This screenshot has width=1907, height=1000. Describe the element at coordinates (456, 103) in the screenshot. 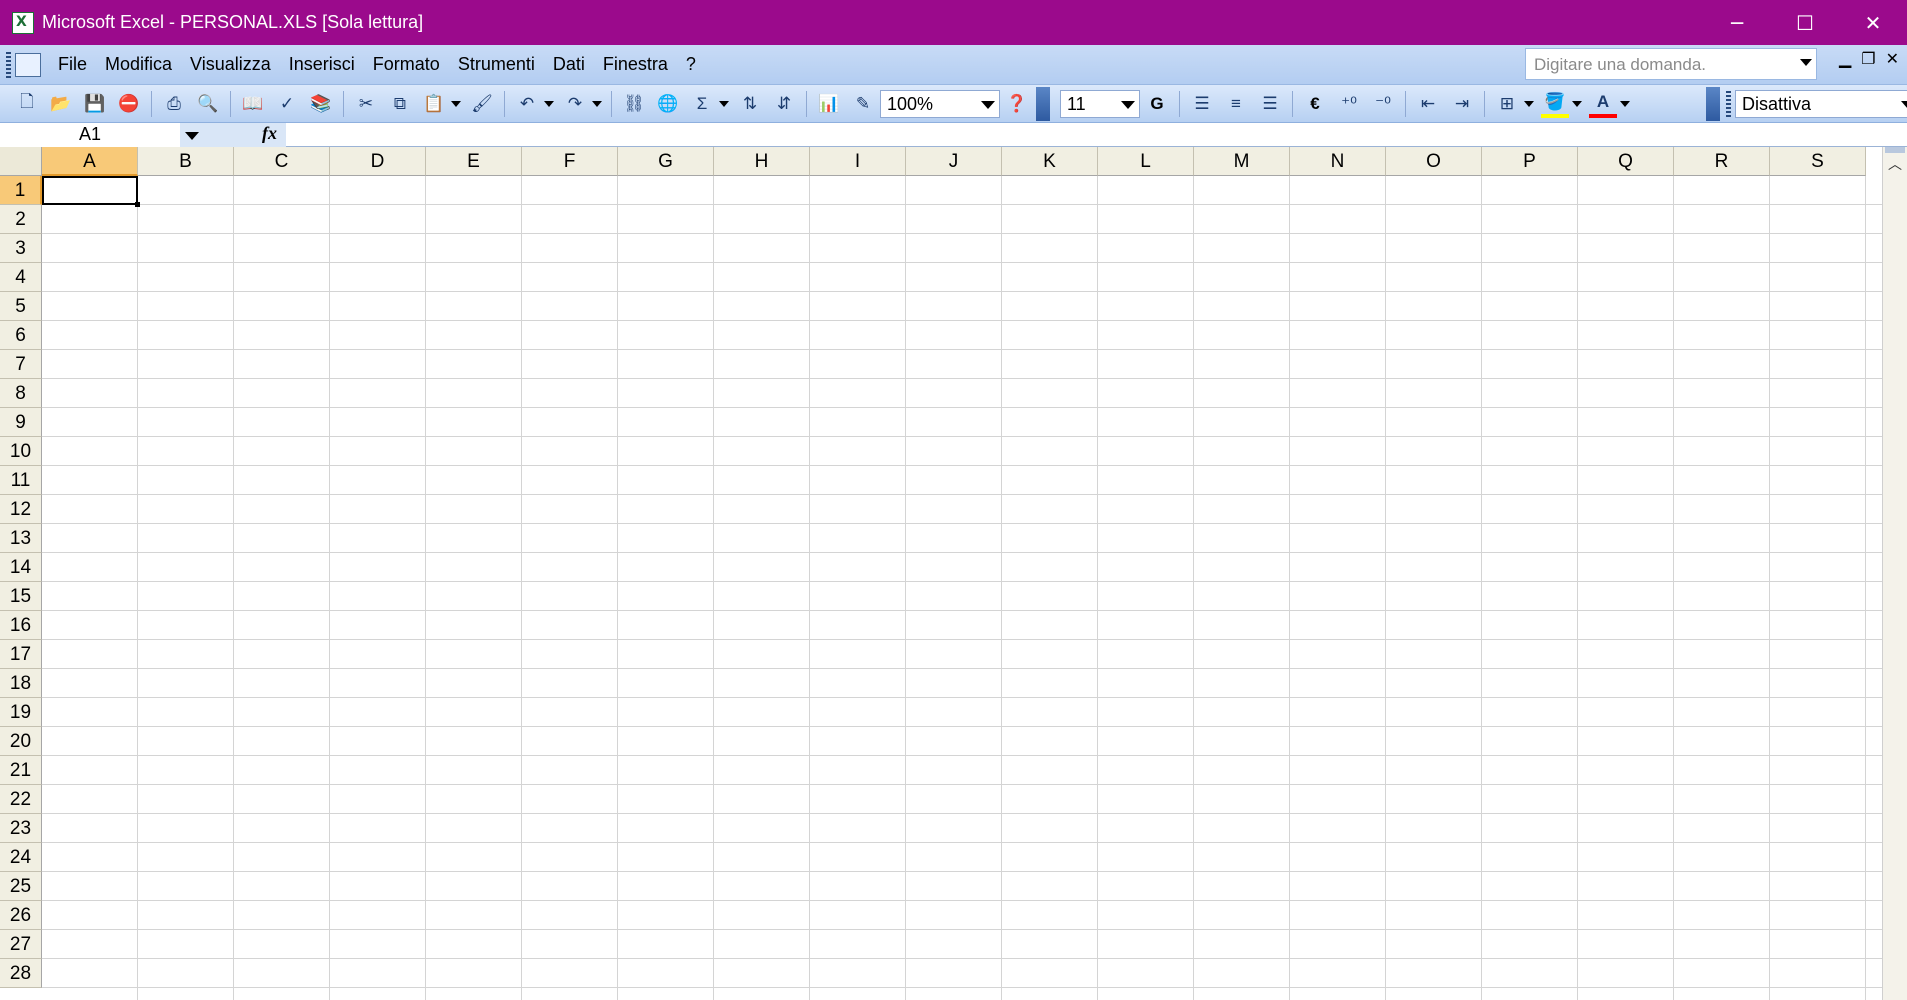

I see `paste-dropdown-icon` at that location.